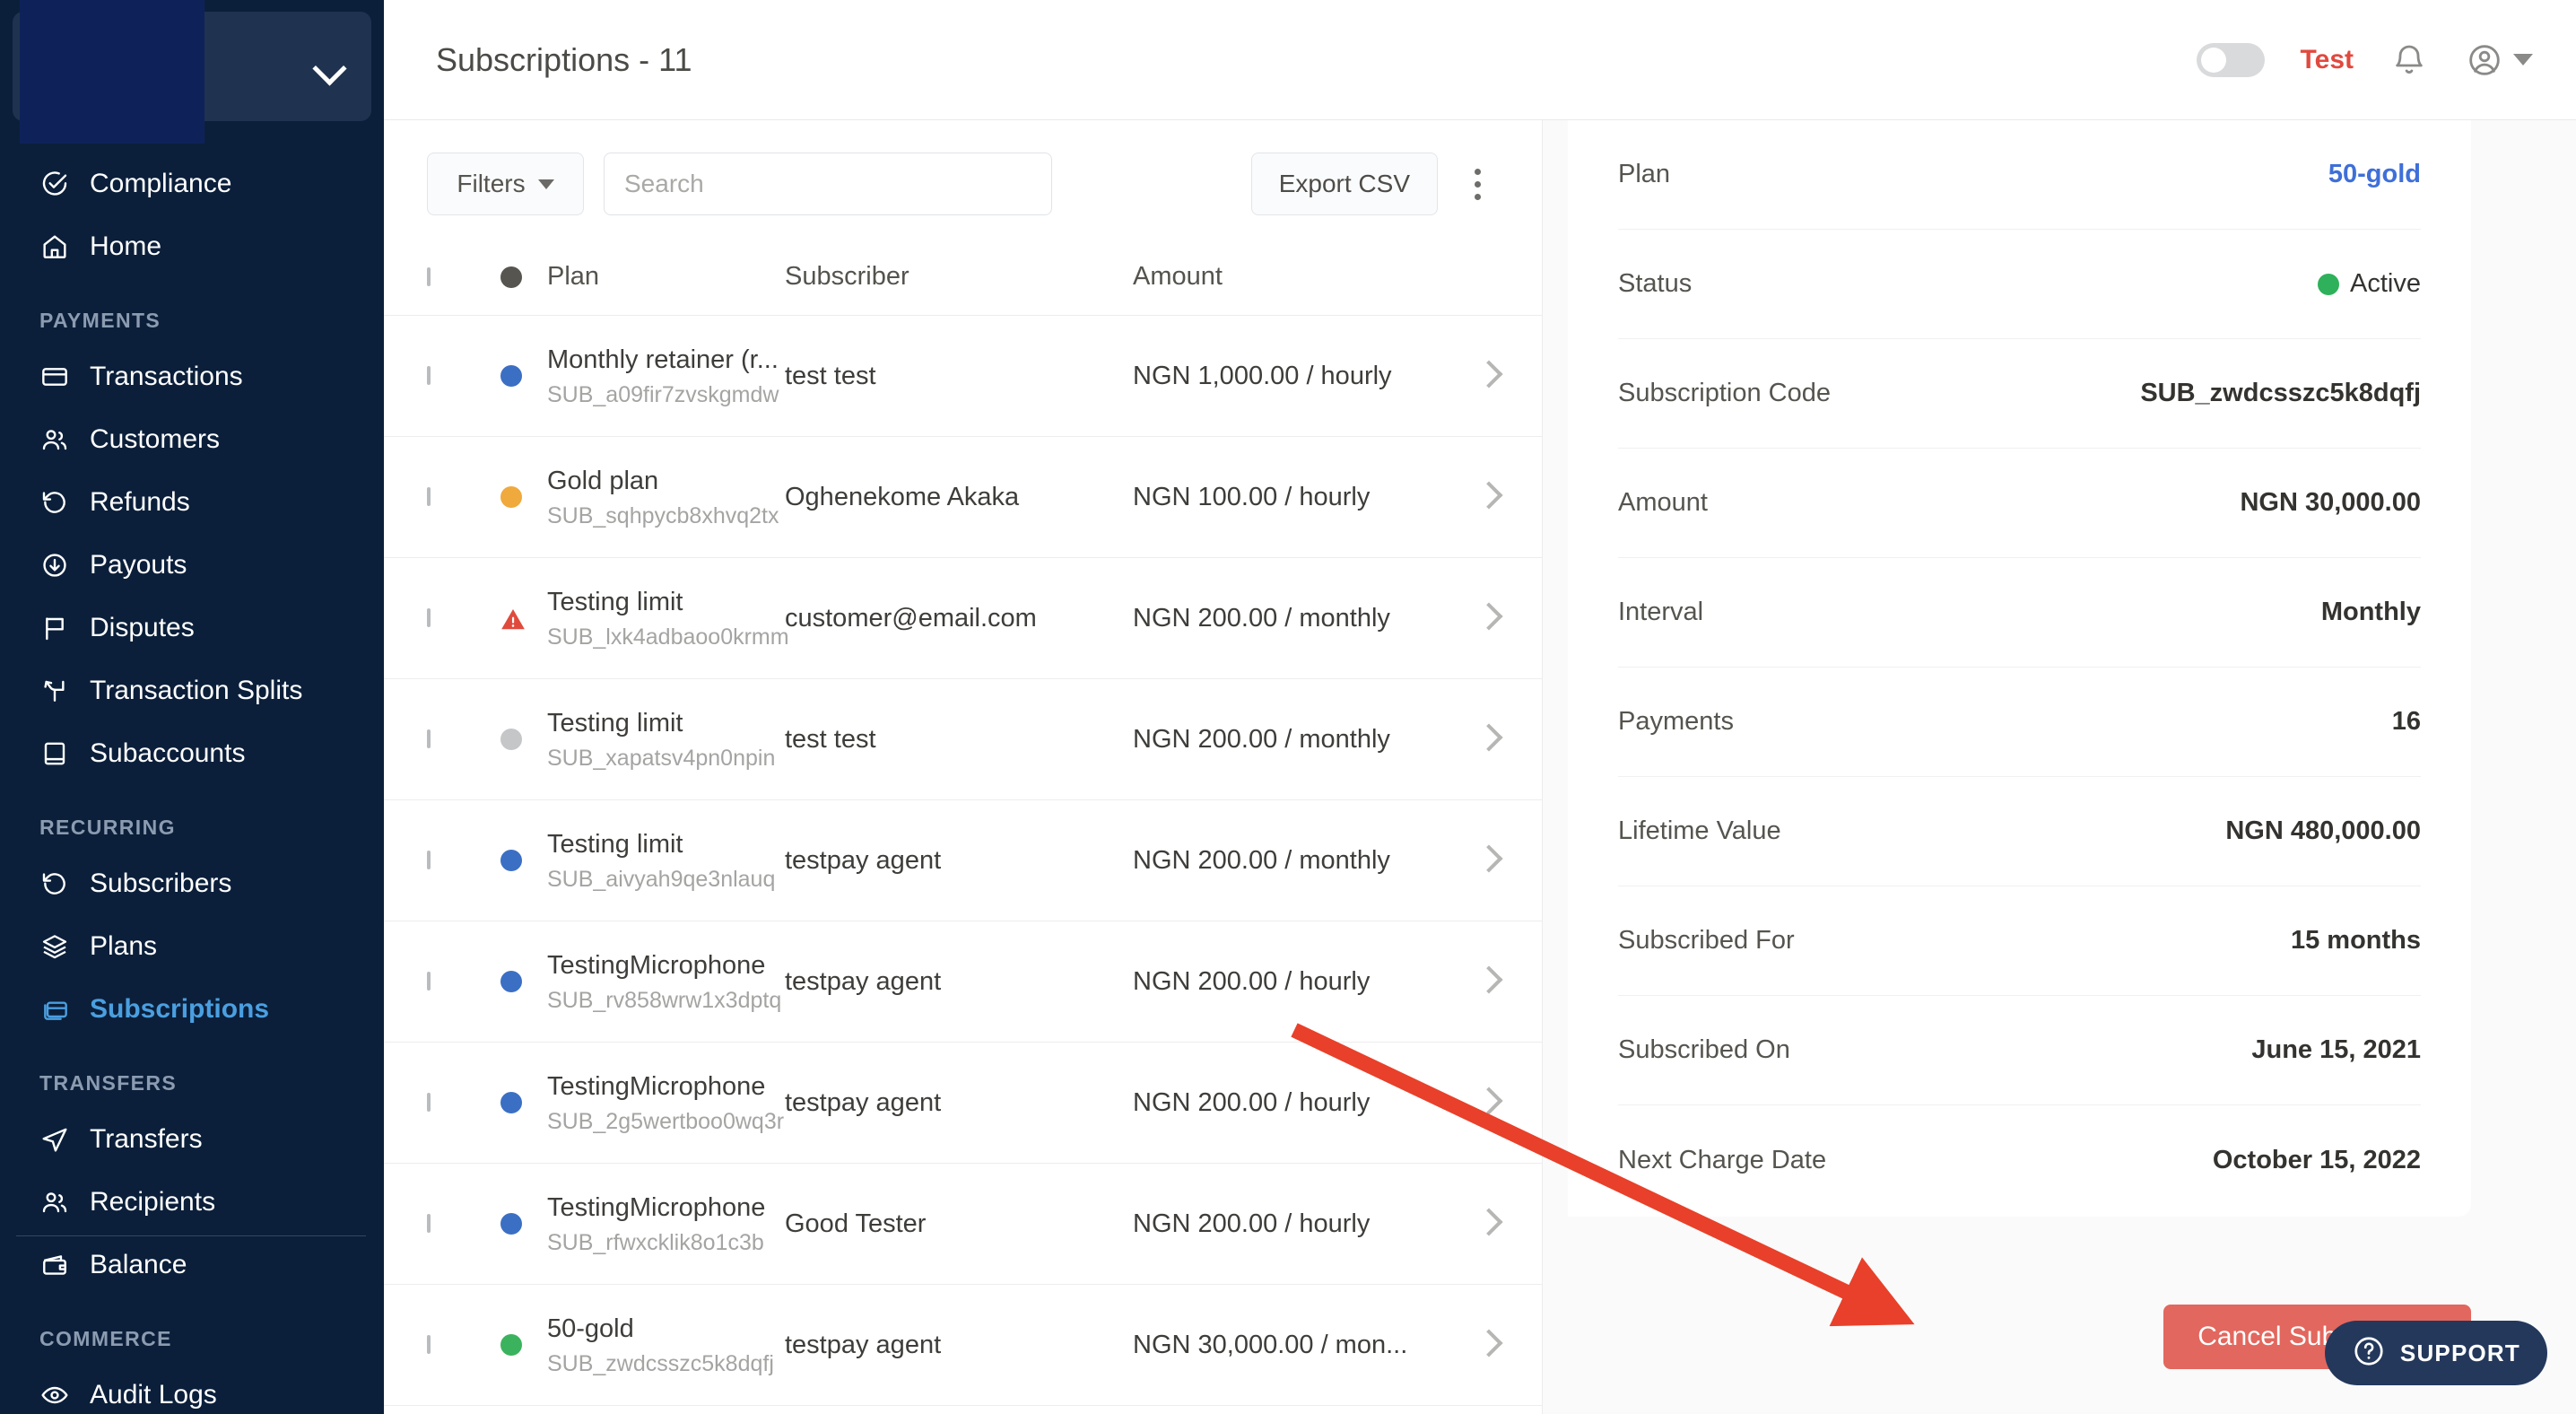 The width and height of the screenshot is (2576, 1414). I want to click on detail-value-wrap: 15 months, so click(2356, 941).